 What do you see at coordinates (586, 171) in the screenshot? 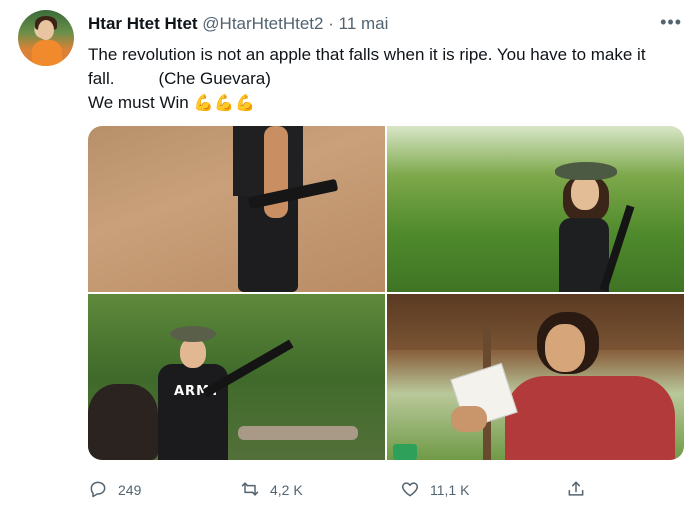
I see `photo-2-hat` at bounding box center [586, 171].